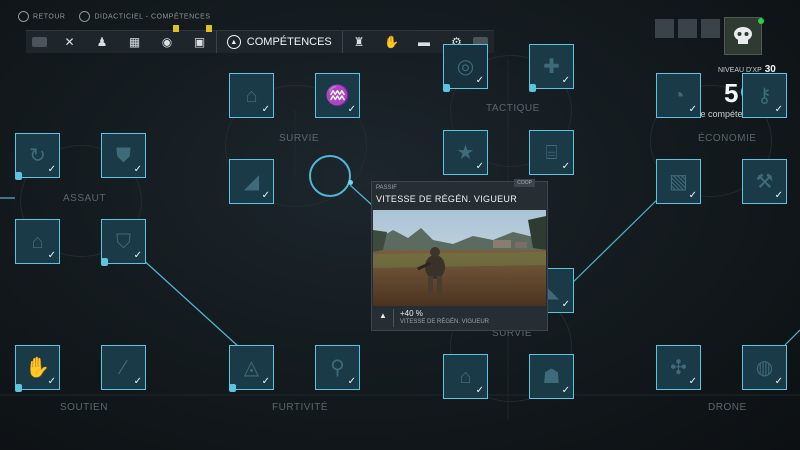  Describe the element at coordinates (123, 155) in the screenshot. I see `skill-node: ⛊ ✓` at that location.